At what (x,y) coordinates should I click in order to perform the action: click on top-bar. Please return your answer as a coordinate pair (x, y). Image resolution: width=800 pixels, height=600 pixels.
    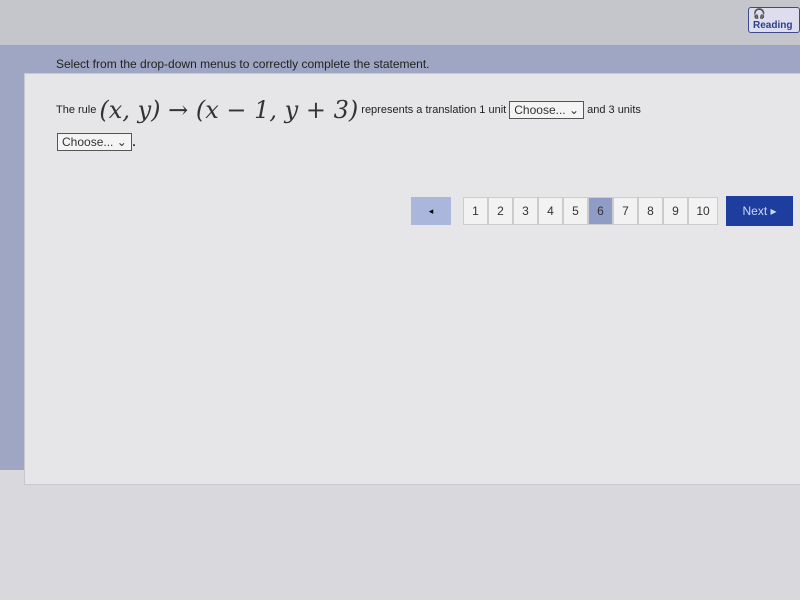
    Looking at the image, I should click on (400, 22).